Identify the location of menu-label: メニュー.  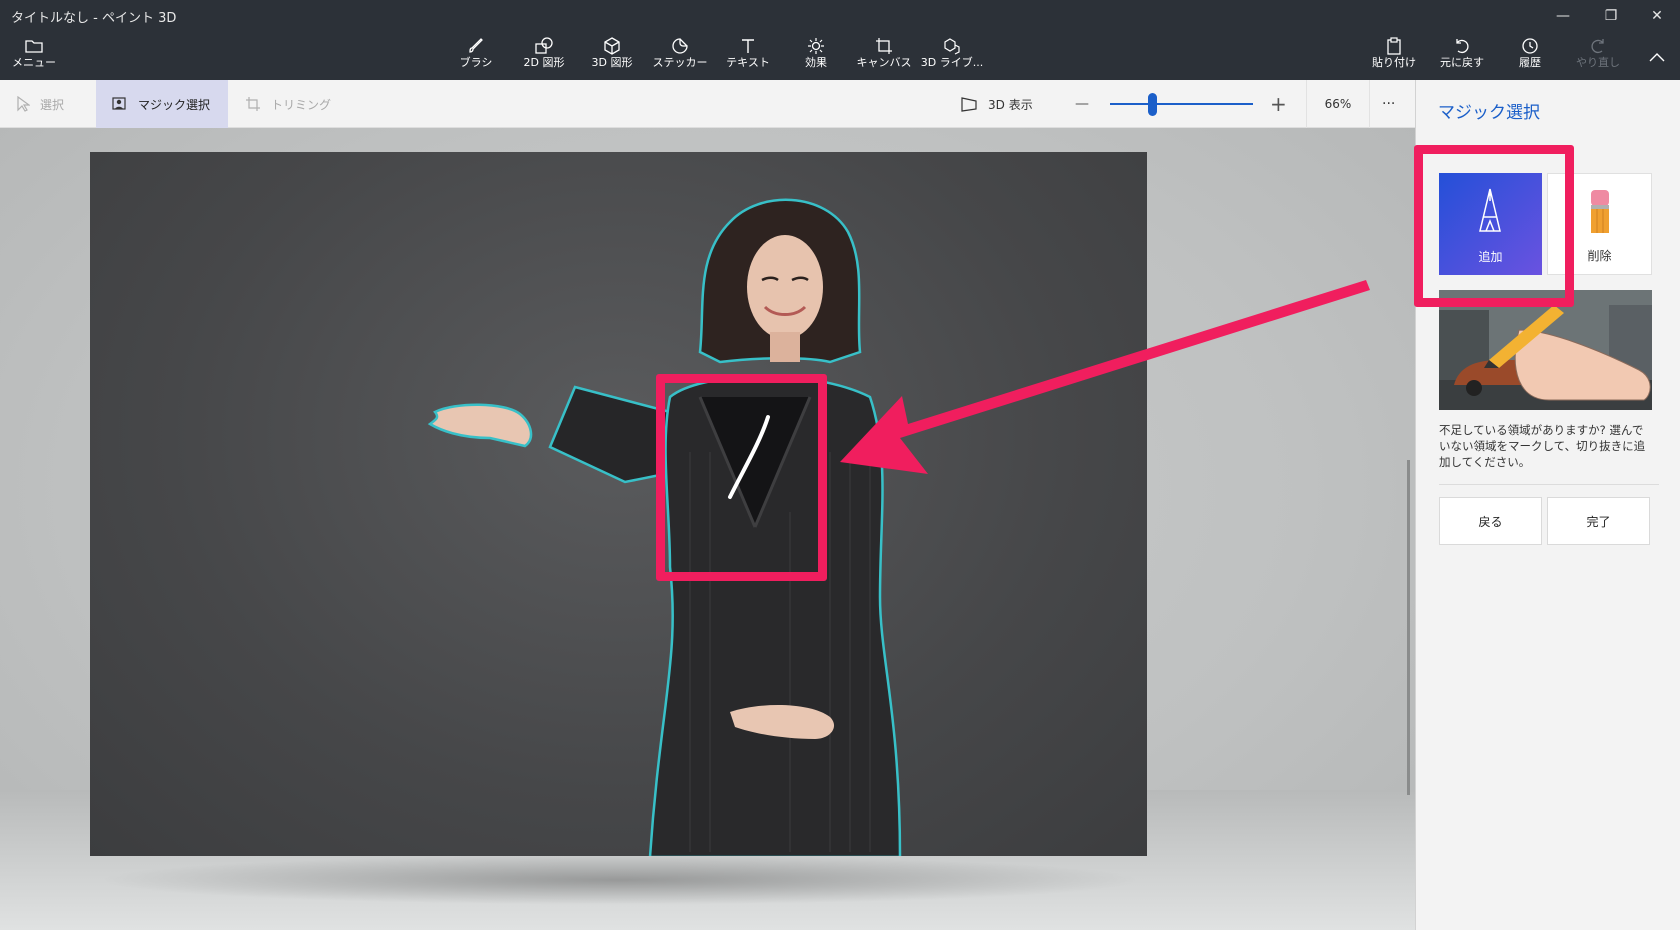
(34, 62).